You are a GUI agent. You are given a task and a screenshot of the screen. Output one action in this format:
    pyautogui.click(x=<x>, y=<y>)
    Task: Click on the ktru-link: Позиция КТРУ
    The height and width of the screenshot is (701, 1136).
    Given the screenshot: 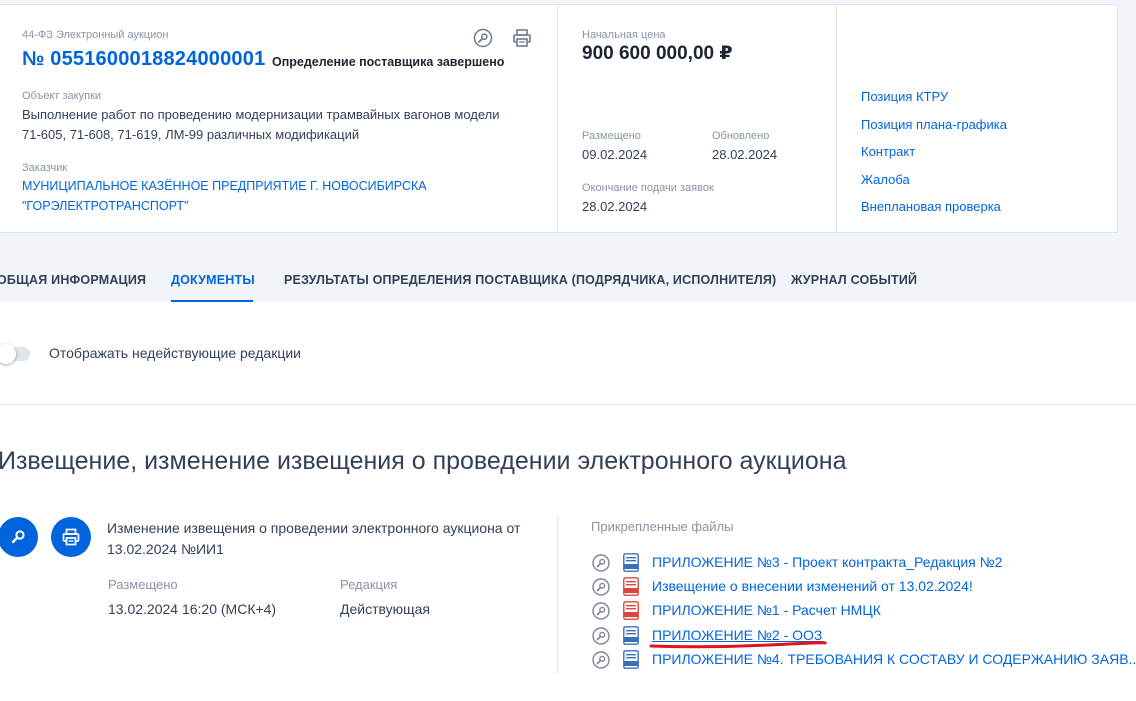 What is the action you would take?
    pyautogui.click(x=904, y=96)
    